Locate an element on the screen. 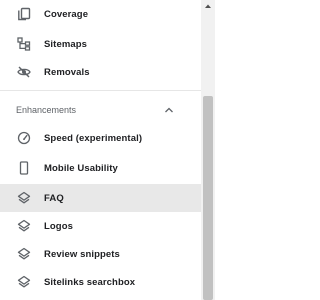 Image resolution: width=320 pixels, height=300 pixels. coverage-icon is located at coordinates (24, 14).